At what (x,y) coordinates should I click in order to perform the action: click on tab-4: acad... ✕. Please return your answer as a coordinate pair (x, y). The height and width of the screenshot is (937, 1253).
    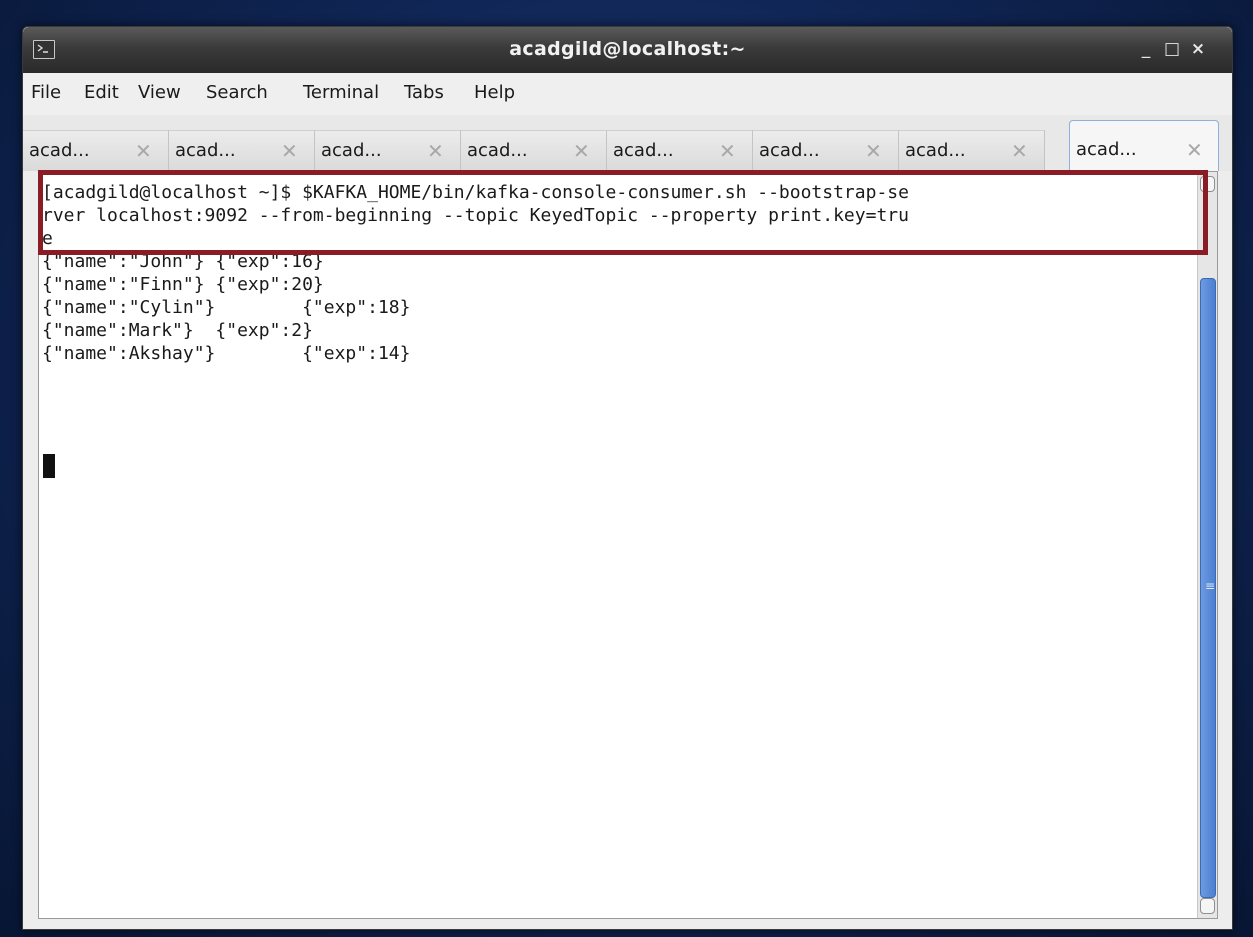
    Looking at the image, I should click on (534, 150).